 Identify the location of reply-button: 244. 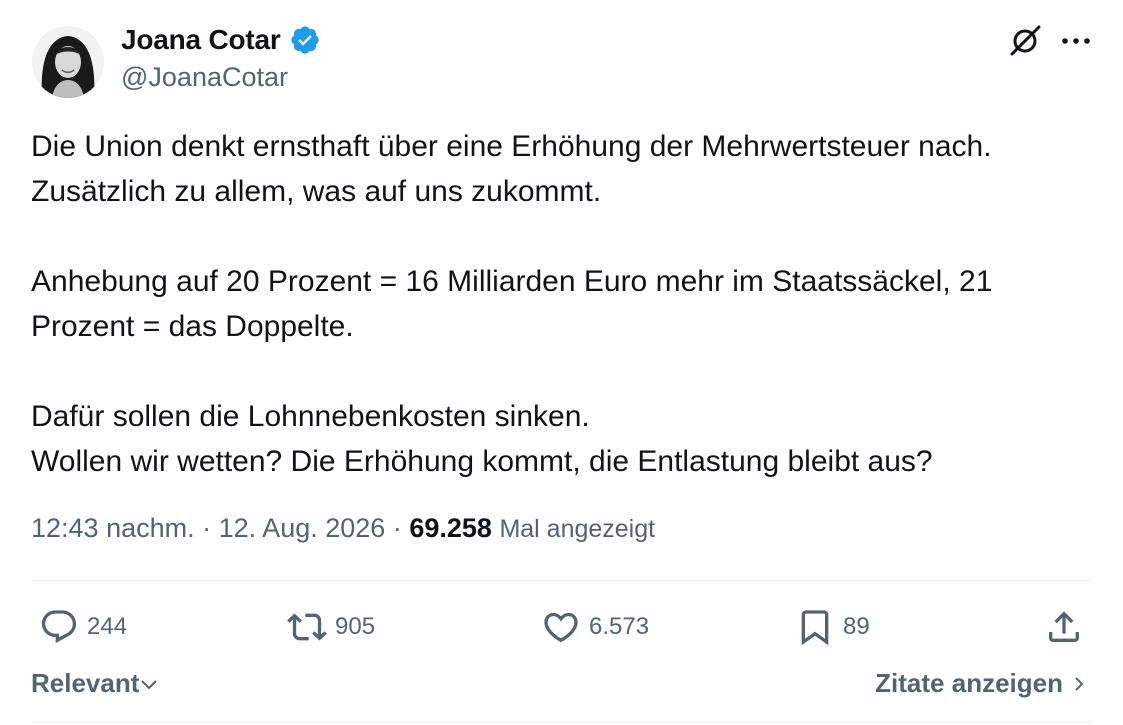
(83, 627).